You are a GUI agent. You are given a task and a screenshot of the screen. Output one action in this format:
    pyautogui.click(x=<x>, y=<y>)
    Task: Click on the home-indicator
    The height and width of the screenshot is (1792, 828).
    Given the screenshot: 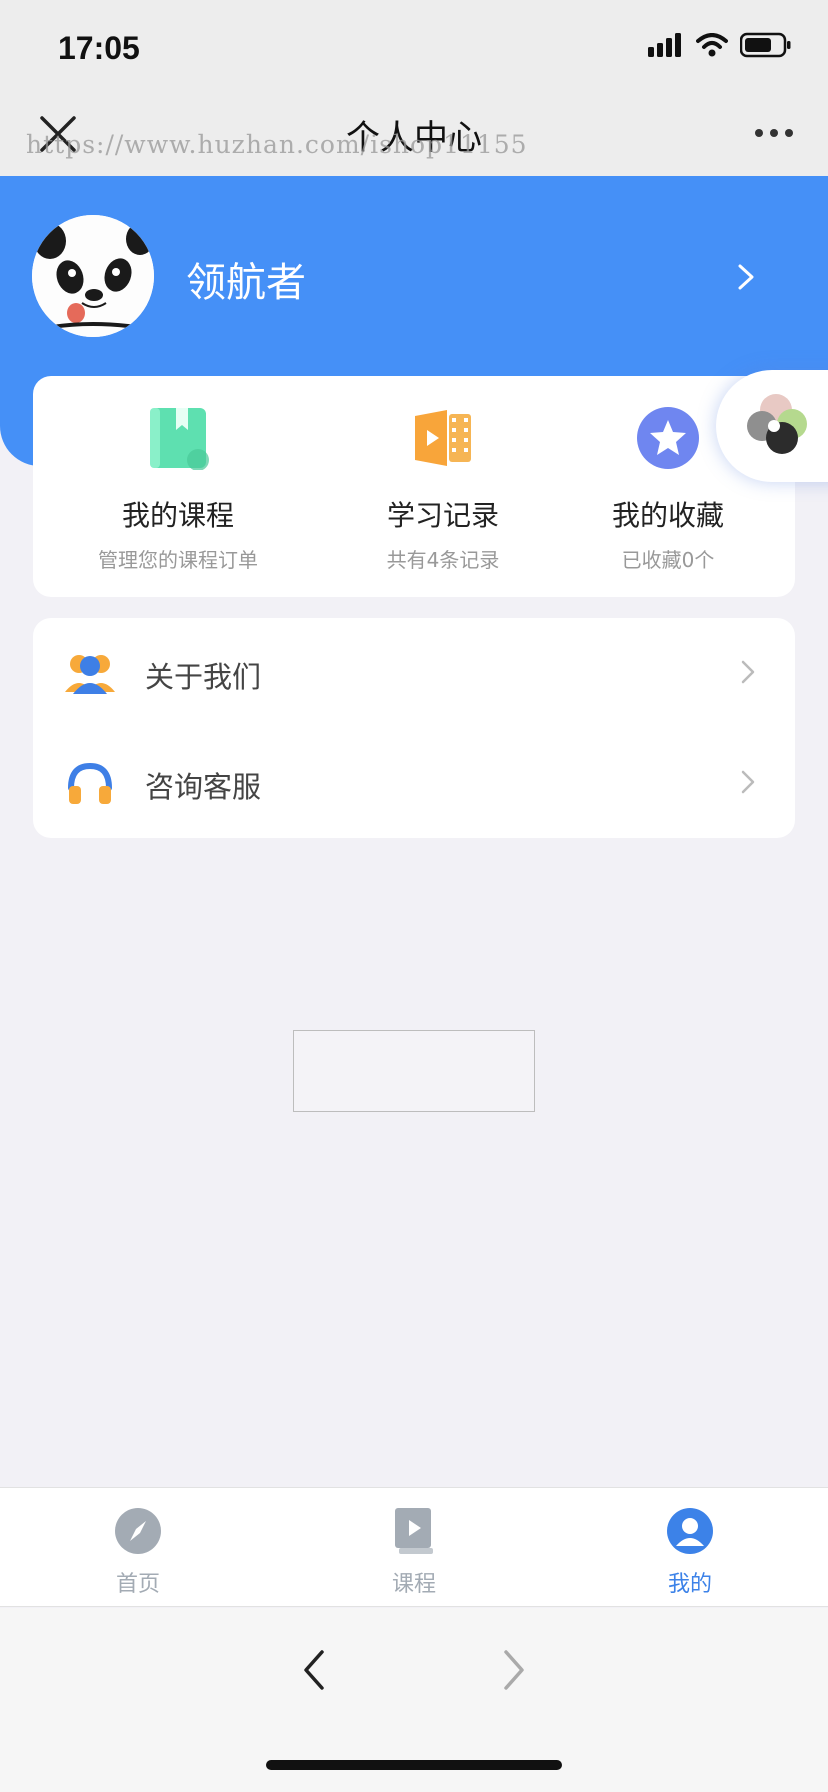 What is the action you would take?
    pyautogui.click(x=414, y=1765)
    